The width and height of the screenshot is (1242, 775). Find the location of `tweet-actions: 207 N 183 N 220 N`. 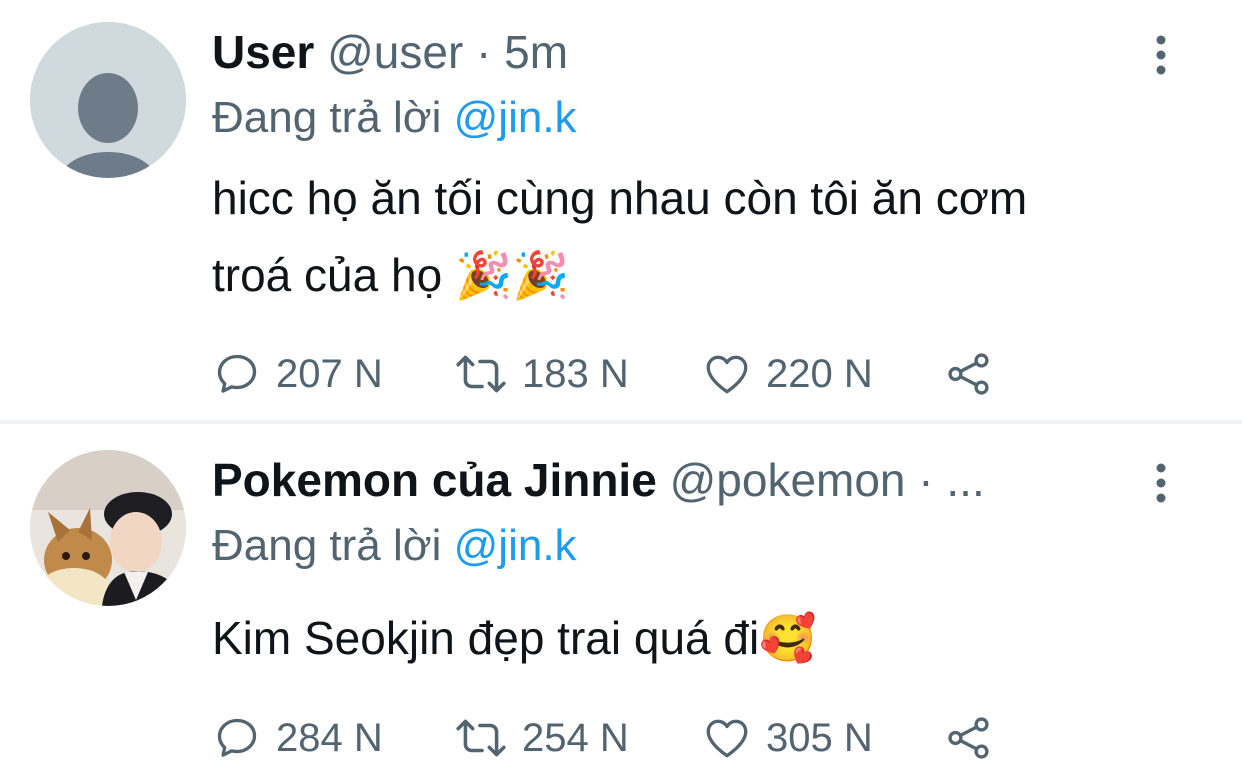

tweet-actions: 207 N 183 N 220 N is located at coordinates (622, 374).